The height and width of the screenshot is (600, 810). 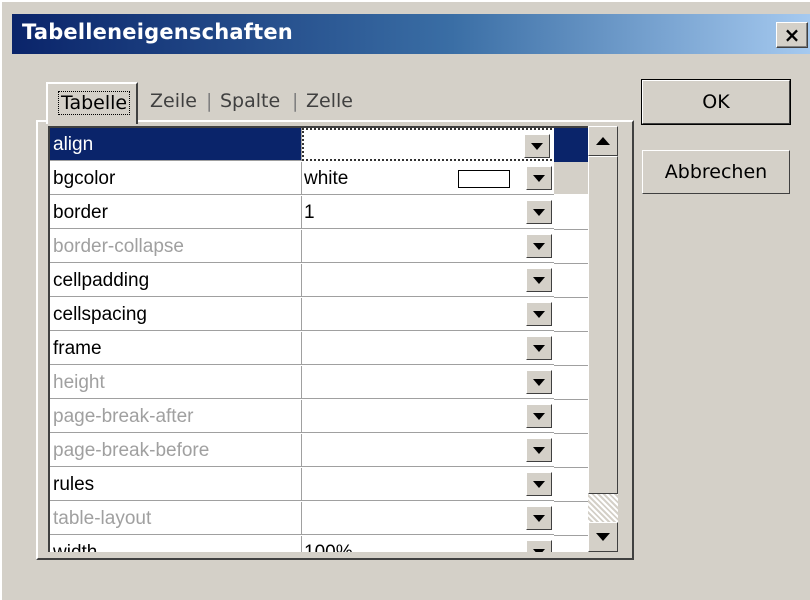 I want to click on property-value-text: 1, so click(x=309, y=212).